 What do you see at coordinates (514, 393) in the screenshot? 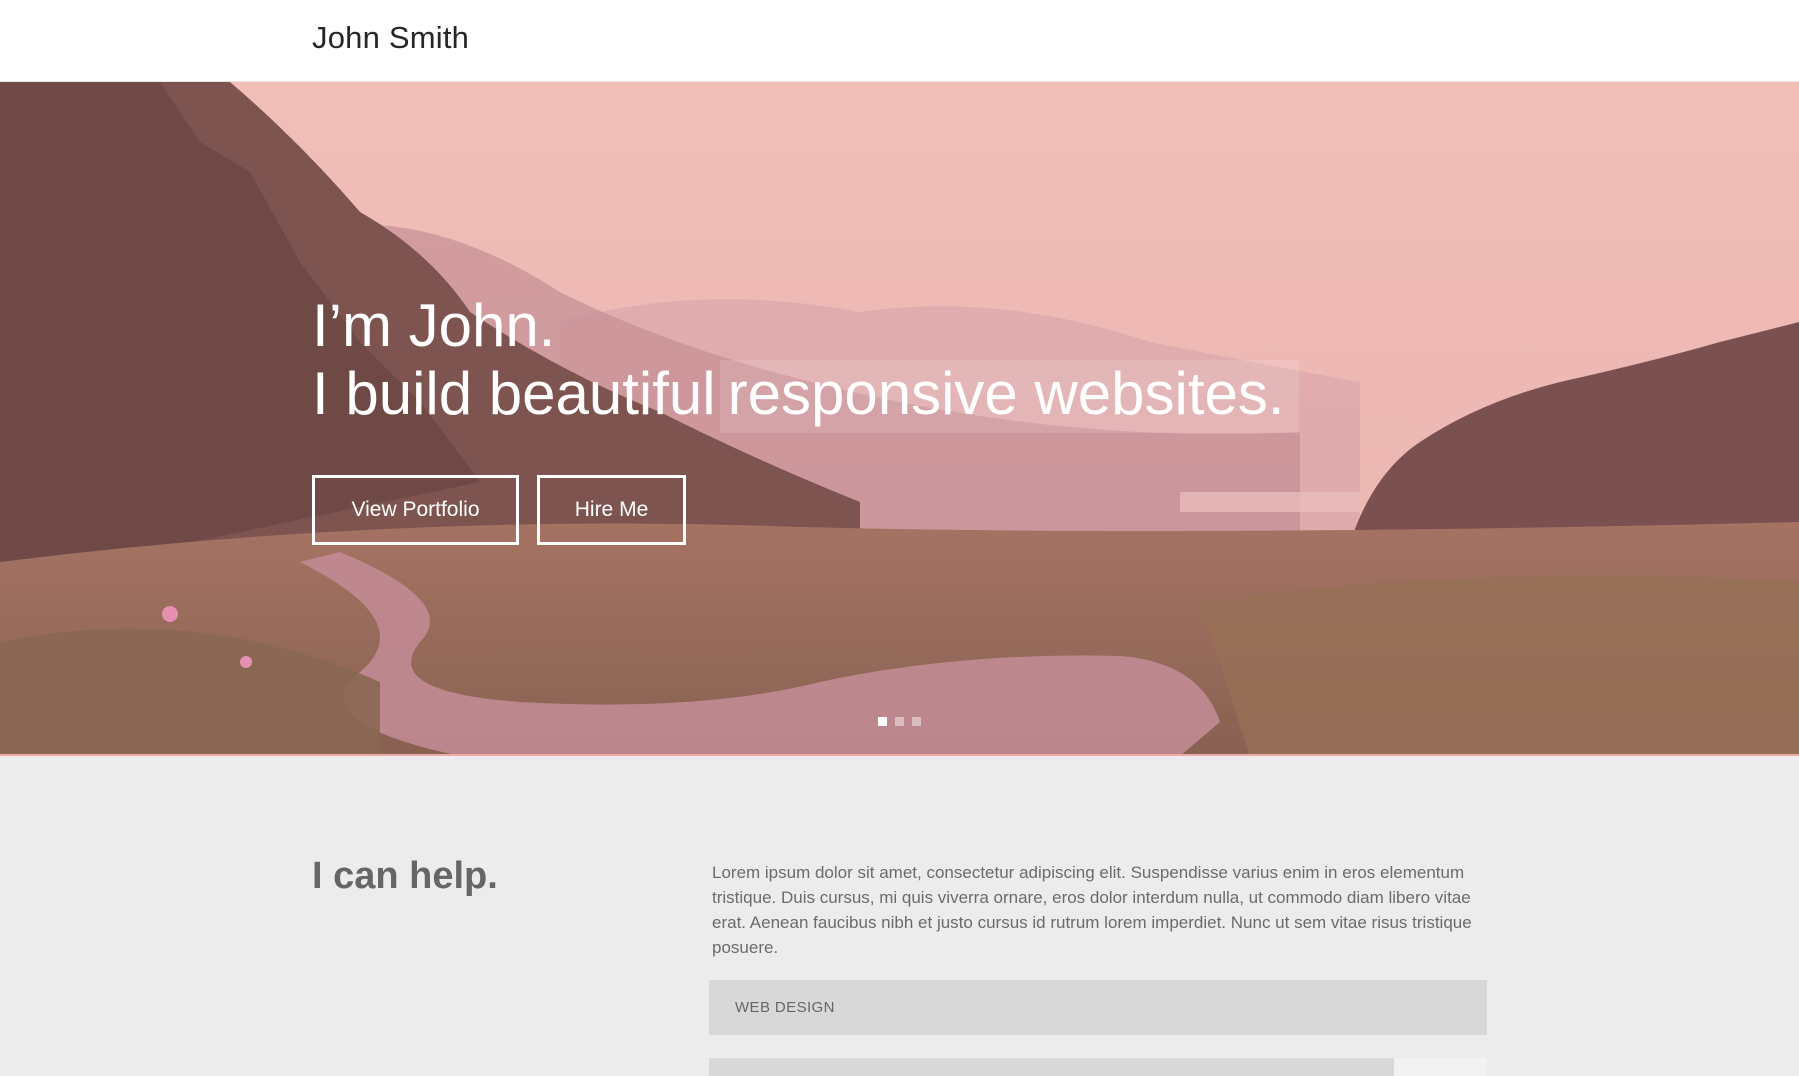
I see `hero-tagline-text: I build beautiful` at bounding box center [514, 393].